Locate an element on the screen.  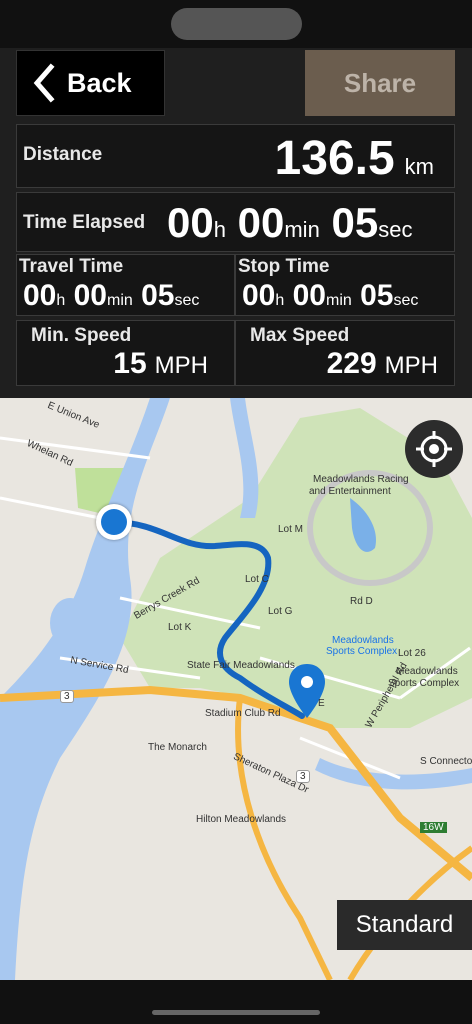
map-label-rd-d: Rd D is located at coordinates (361, 601).